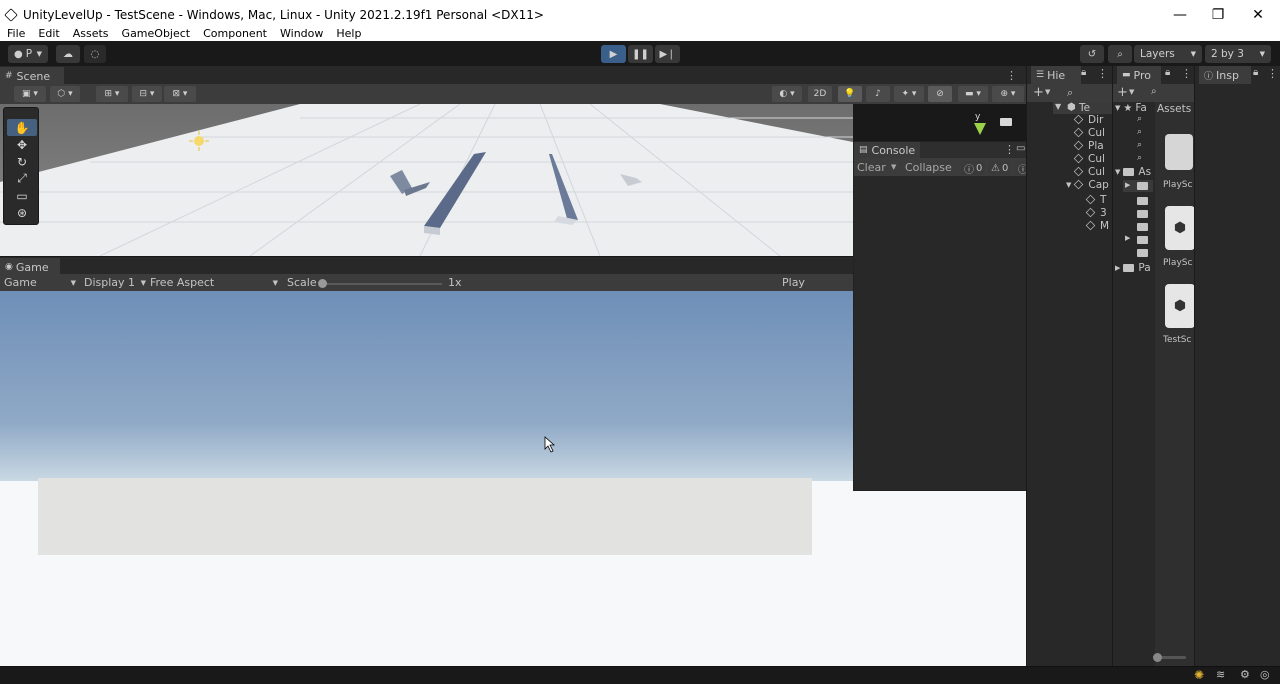  What do you see at coordinates (1056, 75) in the screenshot?
I see `tab-hierarchy: ☰ Hie` at bounding box center [1056, 75].